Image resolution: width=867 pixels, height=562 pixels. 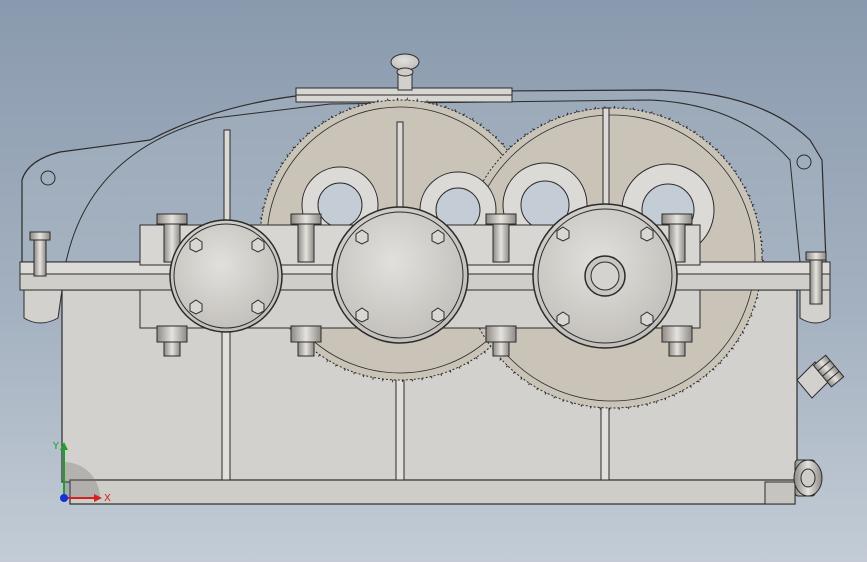 What do you see at coordinates (107, 498) in the screenshot?
I see `triad-x-label: X` at bounding box center [107, 498].